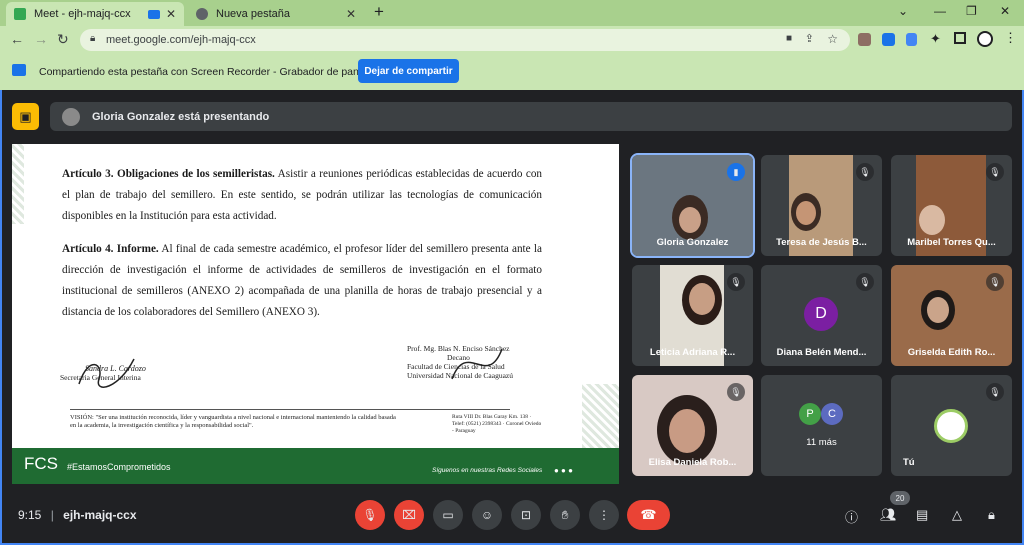 The image size is (1024, 545). Describe the element at coordinates (832, 414) in the screenshot. I see `participant-avatar: C` at that location.